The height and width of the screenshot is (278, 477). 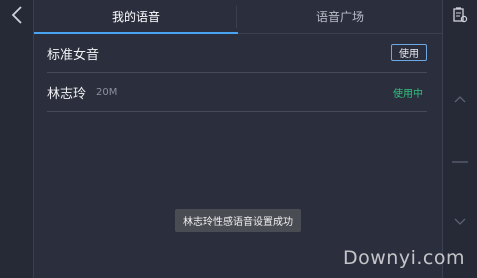 I want to click on left-rail, so click(x=17, y=139).